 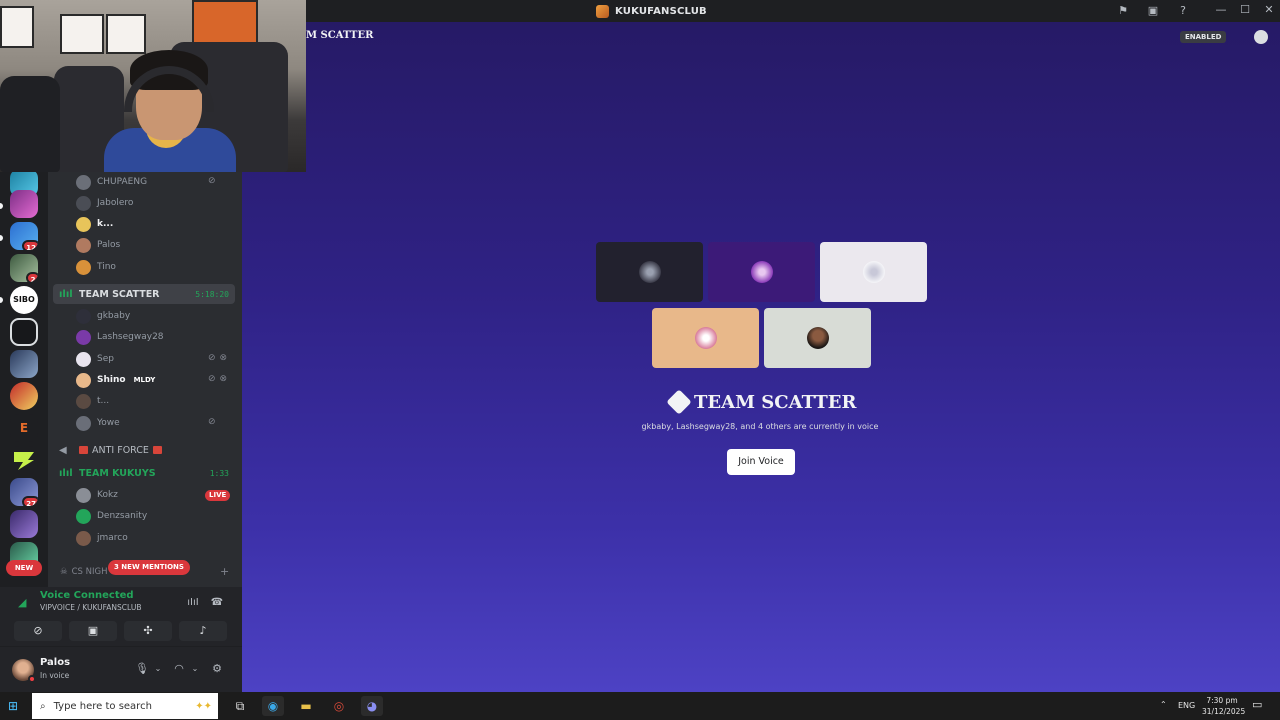 What do you see at coordinates (224, 571) in the screenshot?
I see `add-channel-icon: +` at bounding box center [224, 571].